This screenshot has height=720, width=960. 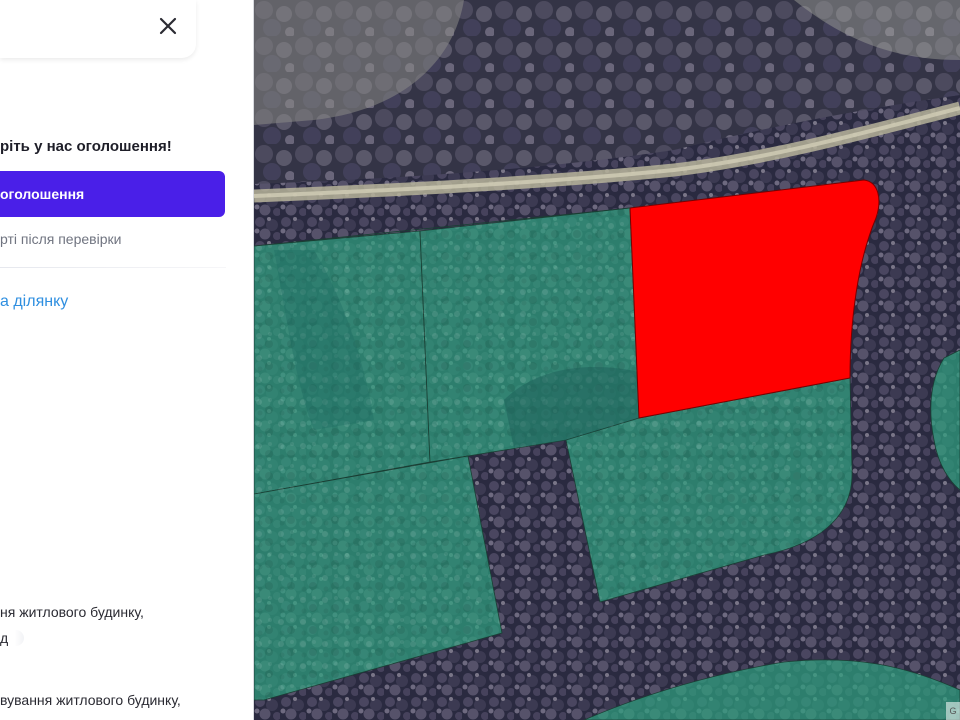 I want to click on panel-header, so click(x=98, y=29).